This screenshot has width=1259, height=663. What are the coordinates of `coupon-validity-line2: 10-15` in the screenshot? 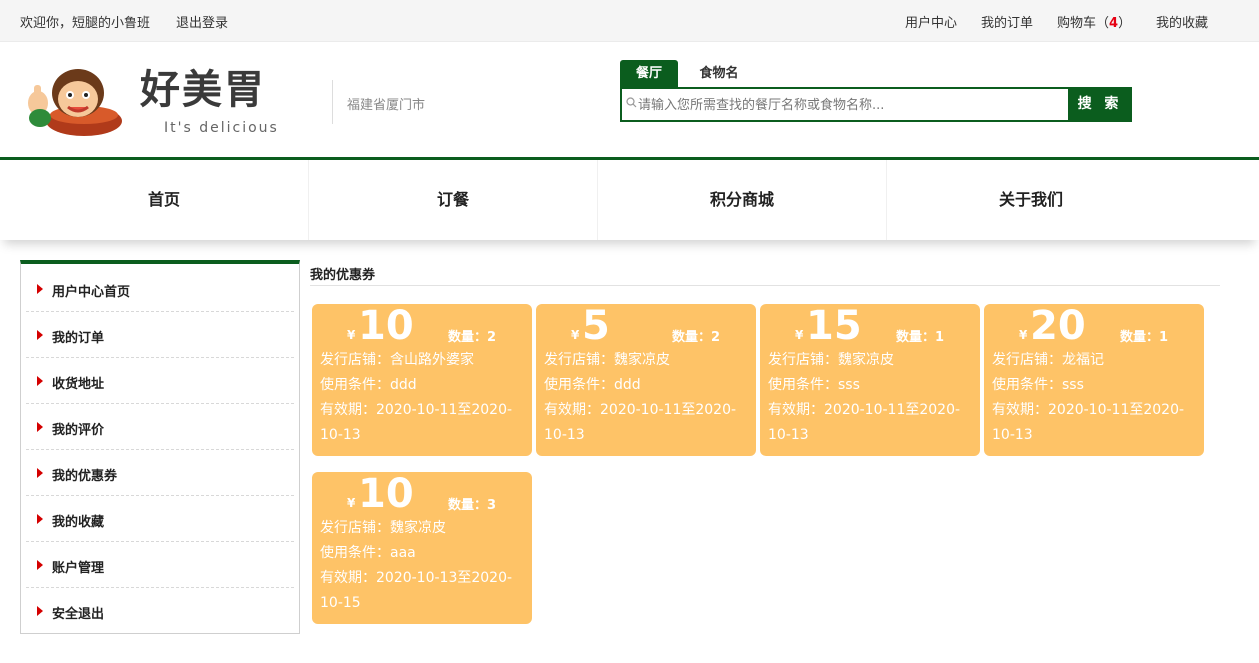 It's located at (340, 603).